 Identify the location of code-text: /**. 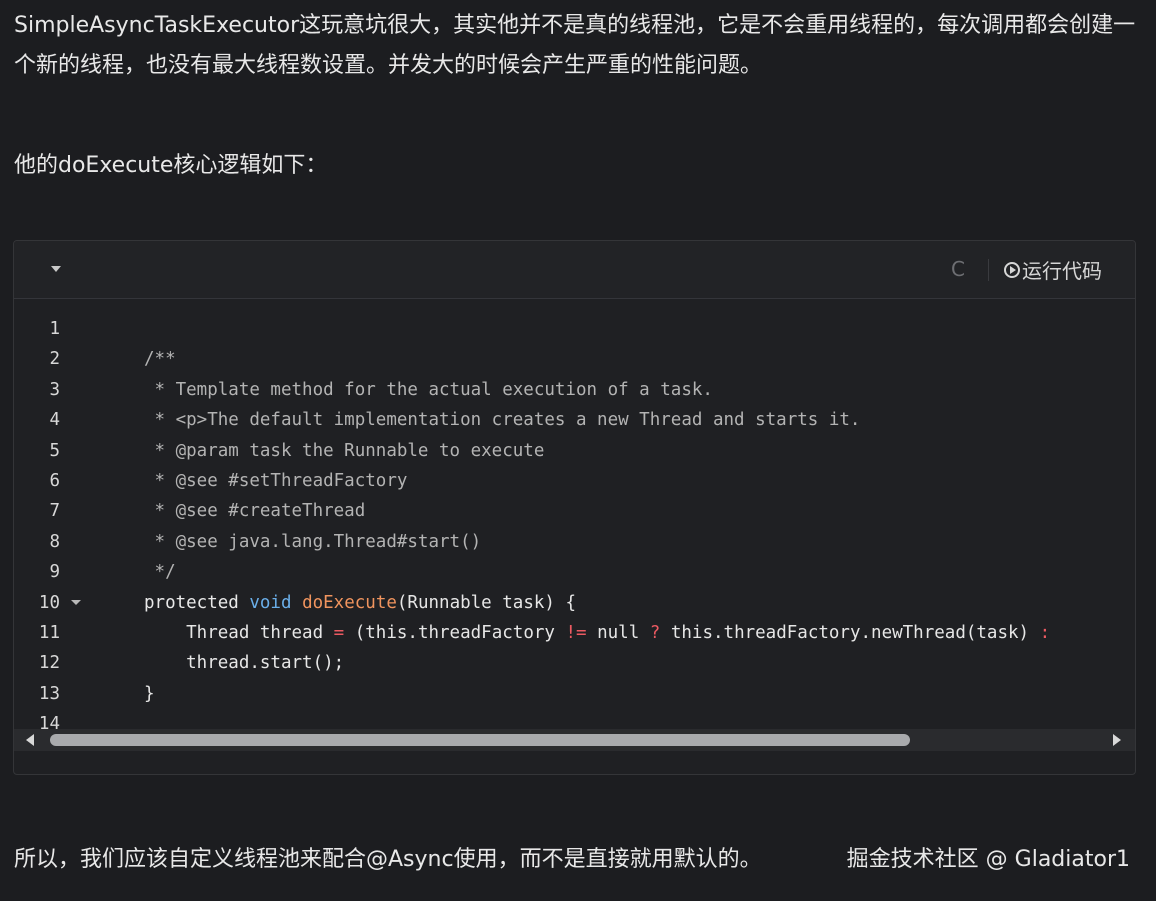
(160, 359).